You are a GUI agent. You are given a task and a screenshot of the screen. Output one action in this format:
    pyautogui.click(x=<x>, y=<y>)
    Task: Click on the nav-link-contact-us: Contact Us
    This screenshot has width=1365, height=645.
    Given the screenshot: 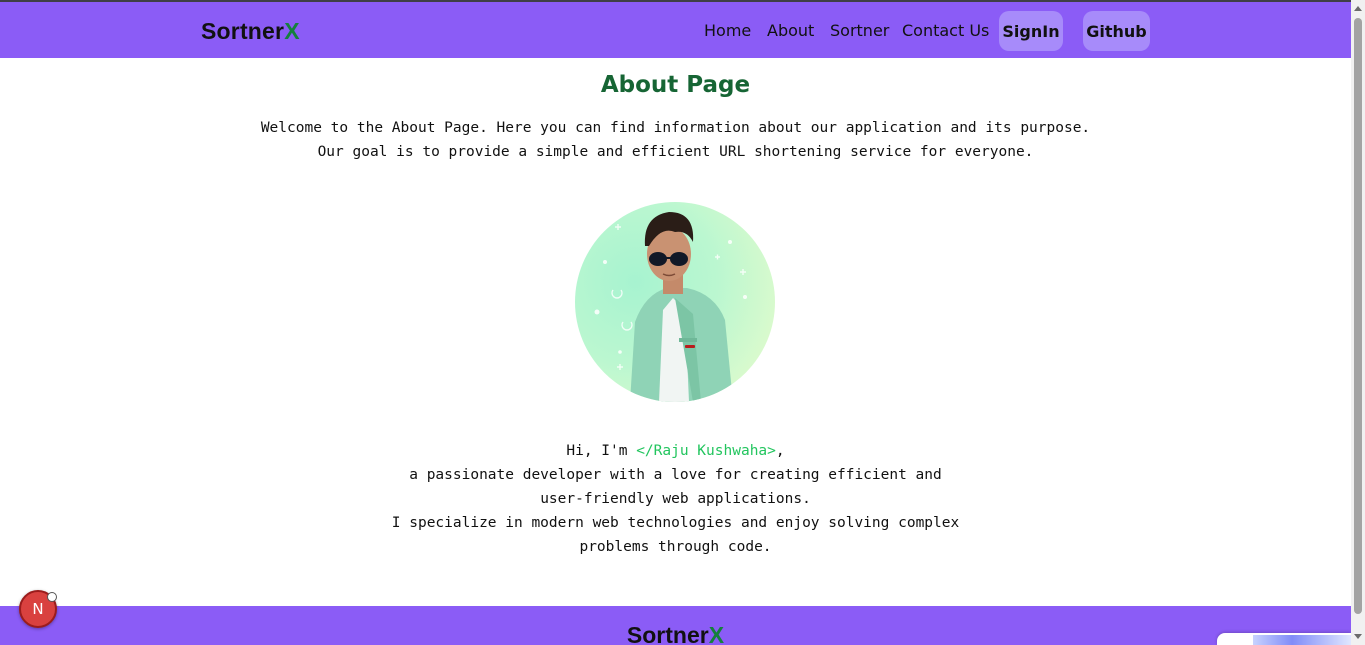 What is the action you would take?
    pyautogui.click(x=945, y=30)
    